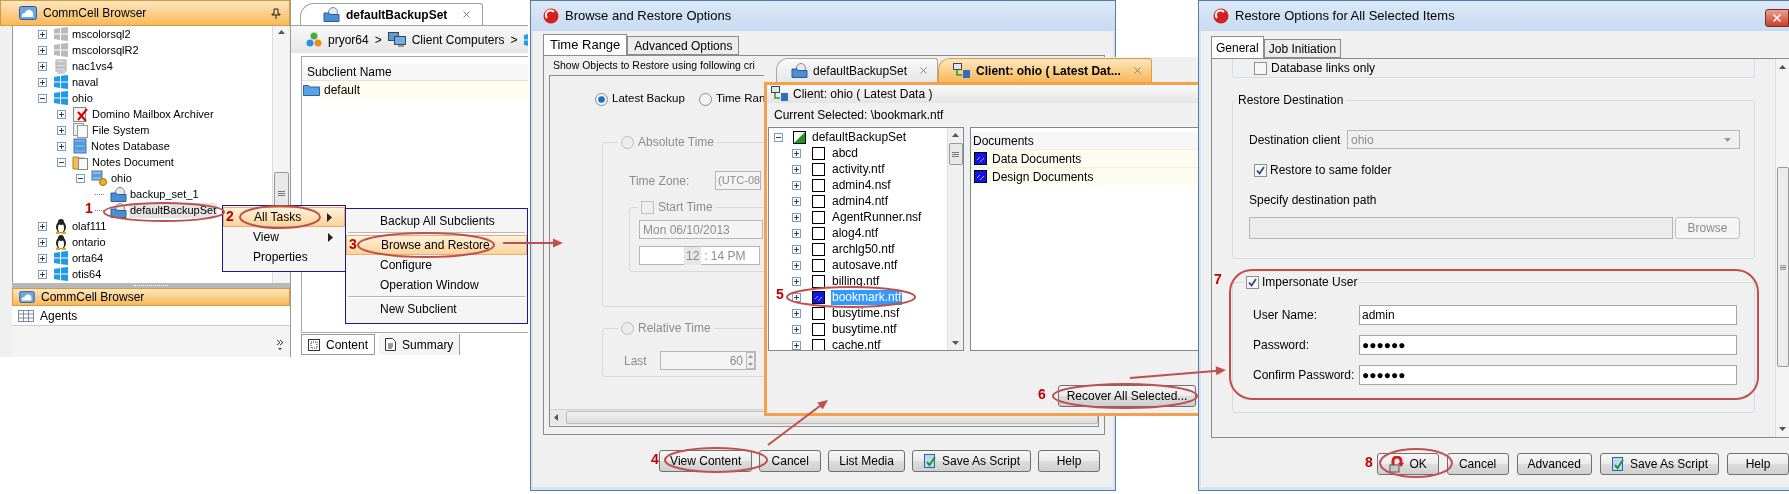 This screenshot has height=494, width=1789. What do you see at coordinates (866, 461) in the screenshot?
I see `dialog-button: List Media` at bounding box center [866, 461].